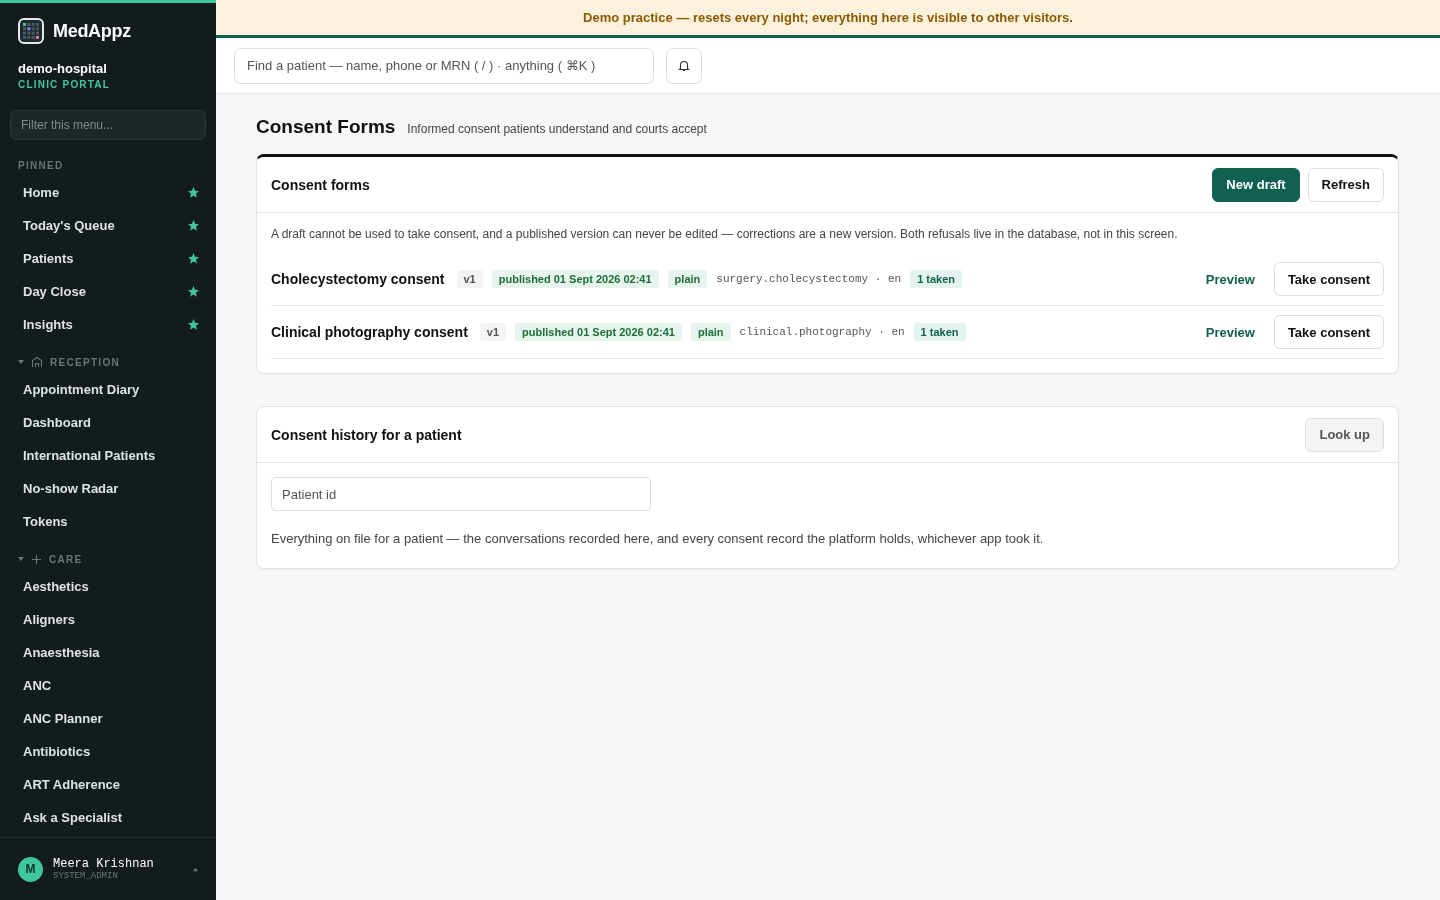  What do you see at coordinates (108, 817) in the screenshot?
I see `nav-item: Ask a Specialist` at bounding box center [108, 817].